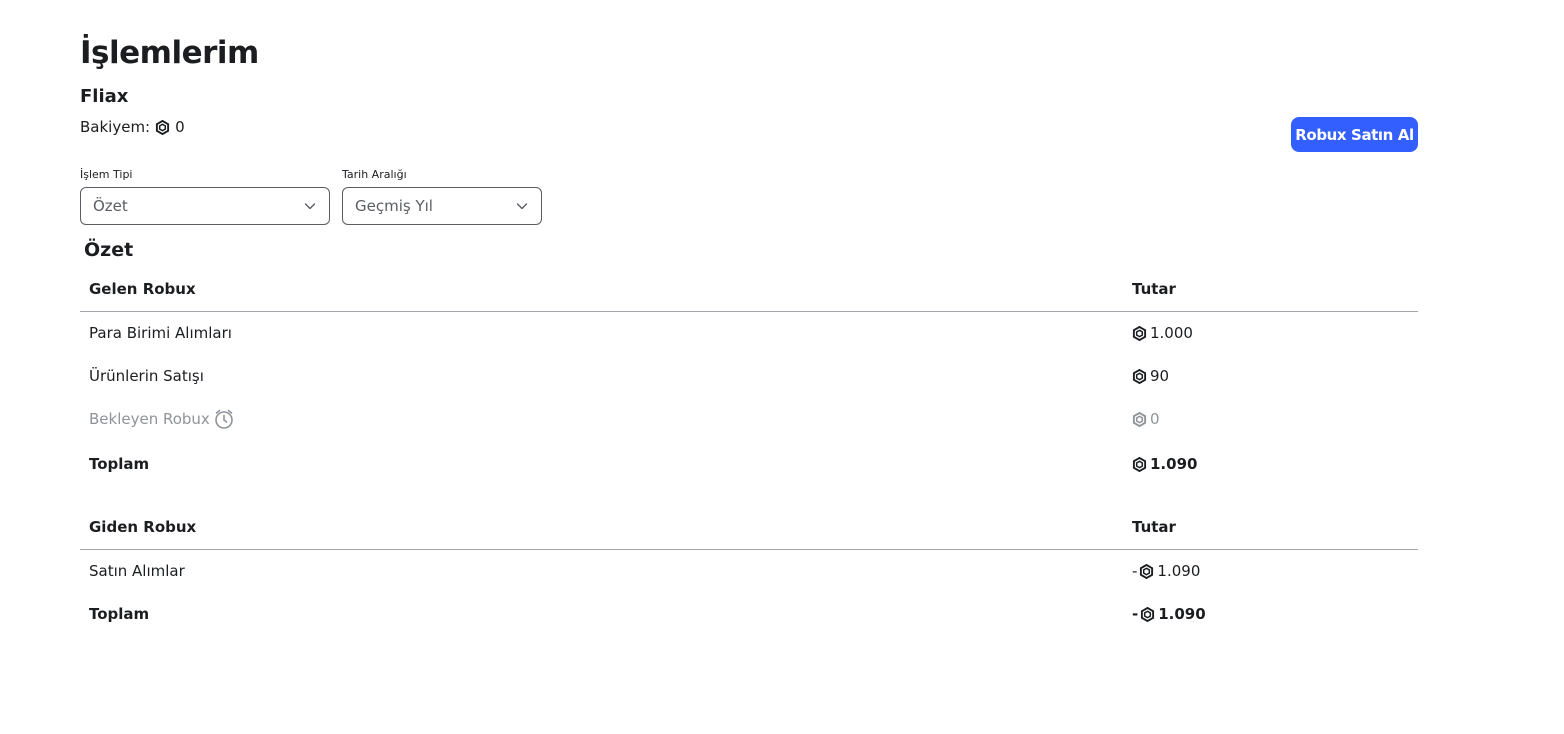  Describe the element at coordinates (442, 206) in the screenshot. I see `date-range-select: Geçmiş Yıl` at that location.